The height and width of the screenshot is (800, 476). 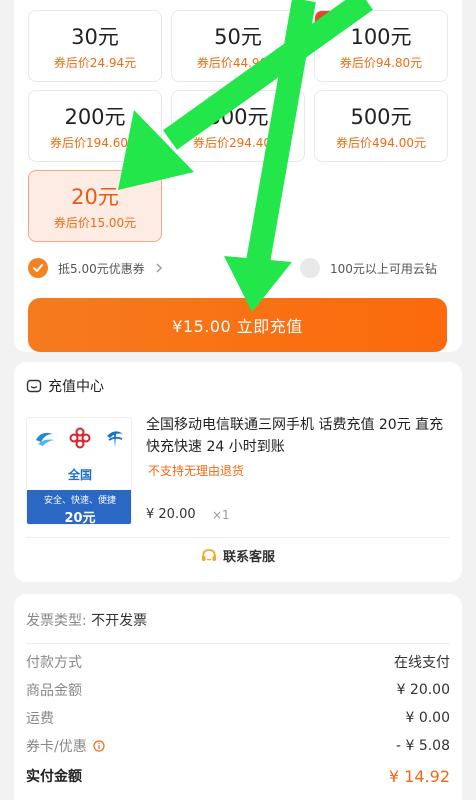 What do you see at coordinates (237, 325) in the screenshot?
I see `recharge-now-button: ¥15.00 立即充值` at bounding box center [237, 325].